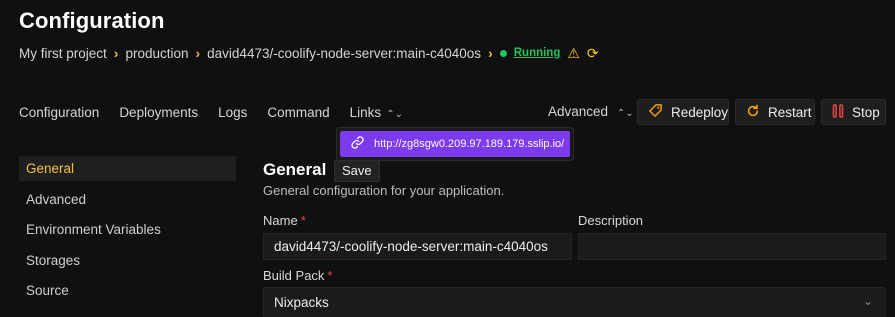  What do you see at coordinates (365, 112) in the screenshot?
I see `tab-links-label: Links` at bounding box center [365, 112].